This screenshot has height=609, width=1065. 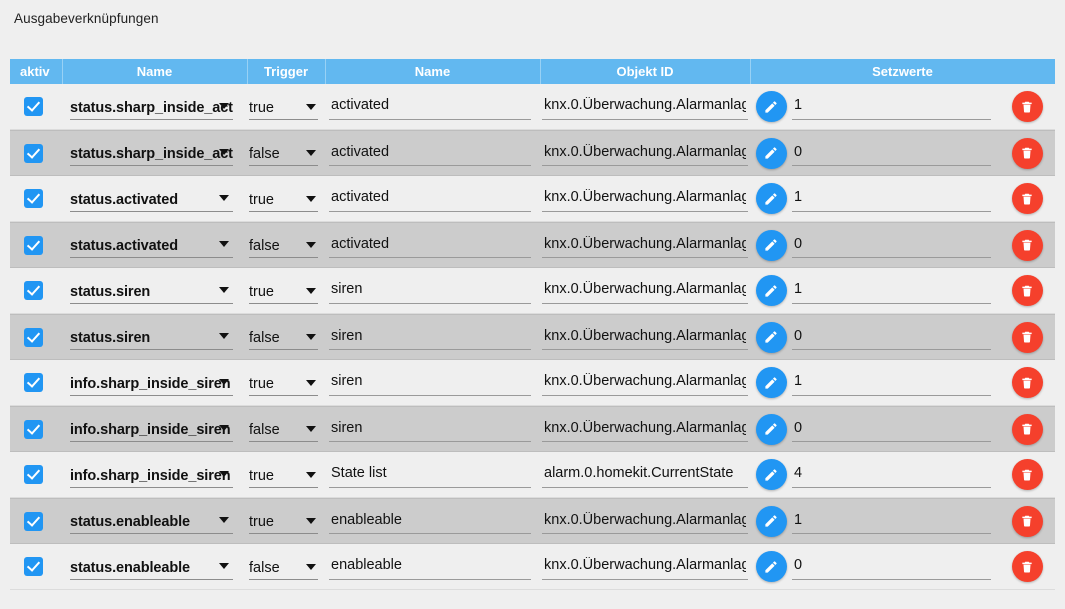 I want to click on cell-aktiv, so click(x=36, y=199).